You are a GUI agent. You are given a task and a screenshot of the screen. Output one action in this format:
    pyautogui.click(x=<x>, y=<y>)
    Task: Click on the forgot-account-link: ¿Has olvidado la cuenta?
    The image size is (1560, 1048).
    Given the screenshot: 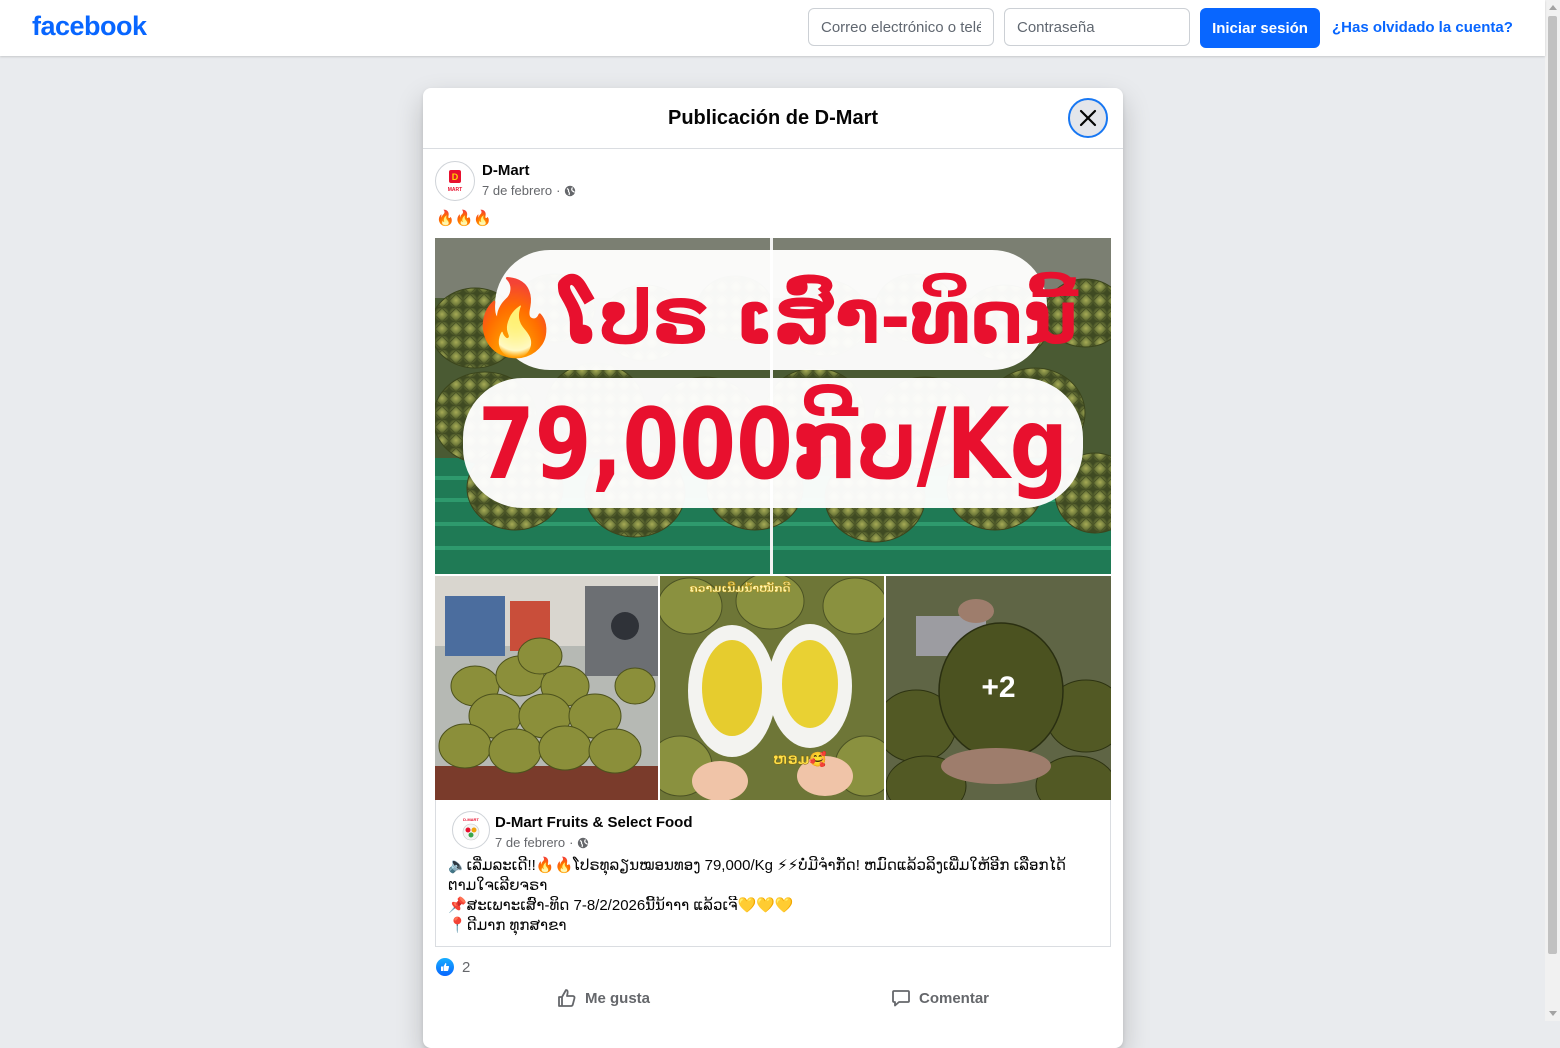 What is the action you would take?
    pyautogui.click(x=1422, y=27)
    